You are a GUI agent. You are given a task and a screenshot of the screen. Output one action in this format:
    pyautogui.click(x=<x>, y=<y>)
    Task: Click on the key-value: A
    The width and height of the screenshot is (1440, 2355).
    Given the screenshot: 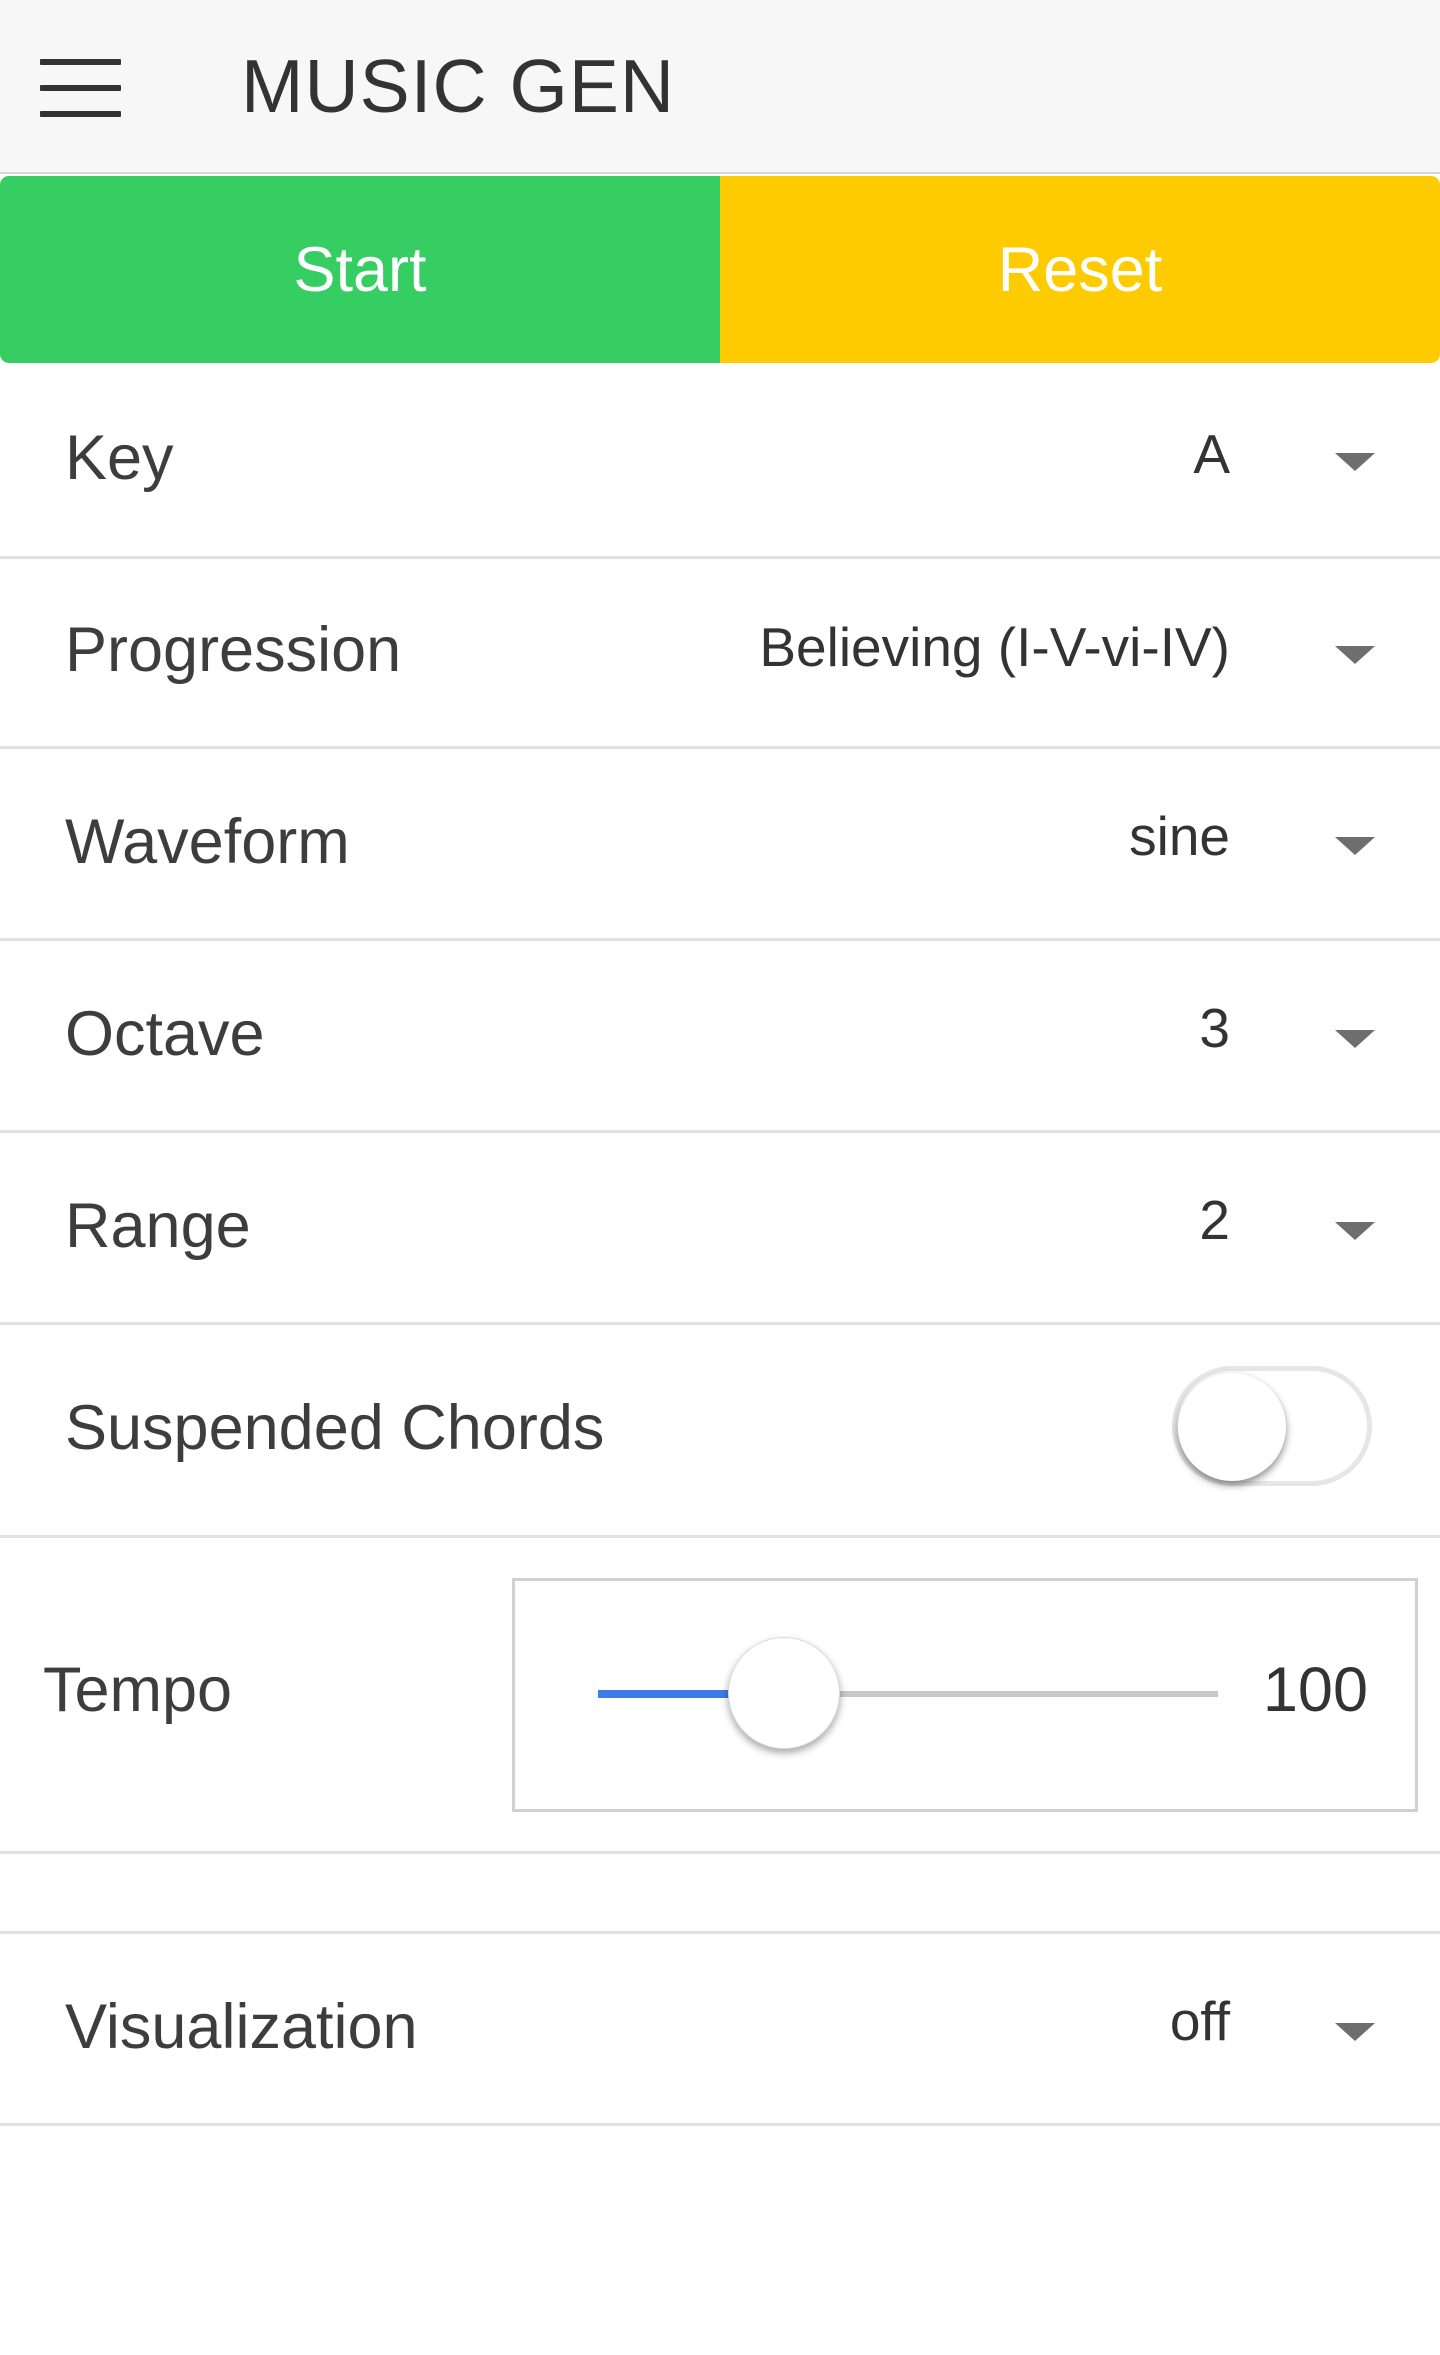 What is the action you would take?
    pyautogui.click(x=1211, y=454)
    